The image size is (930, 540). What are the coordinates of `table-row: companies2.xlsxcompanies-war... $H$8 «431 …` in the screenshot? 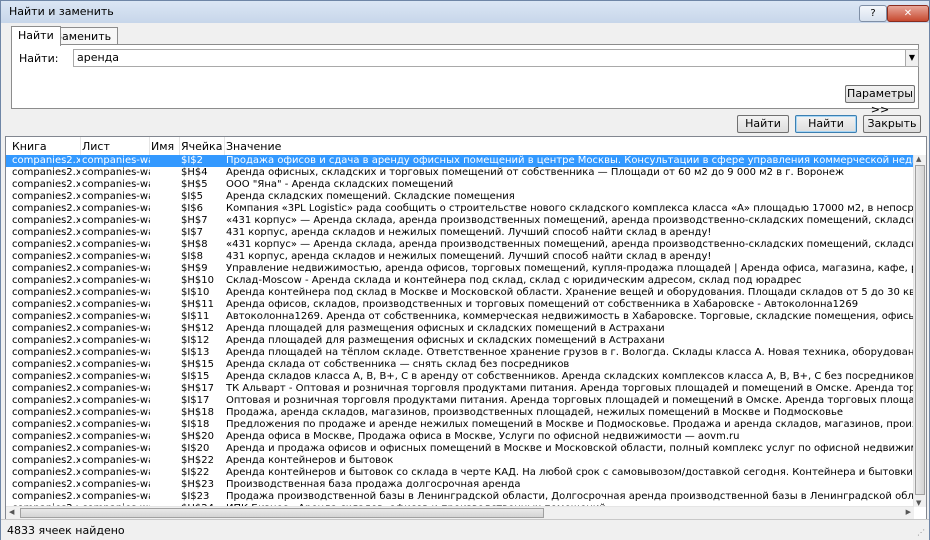 It's located at (460, 245).